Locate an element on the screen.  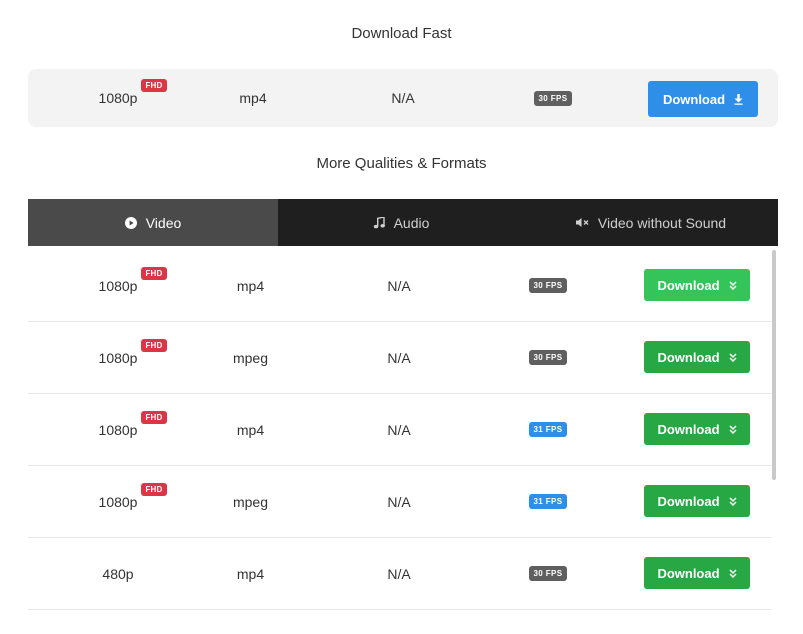
list-item: 1080p FHD mp4 N/A 31 FPS Download is located at coordinates (399, 430).